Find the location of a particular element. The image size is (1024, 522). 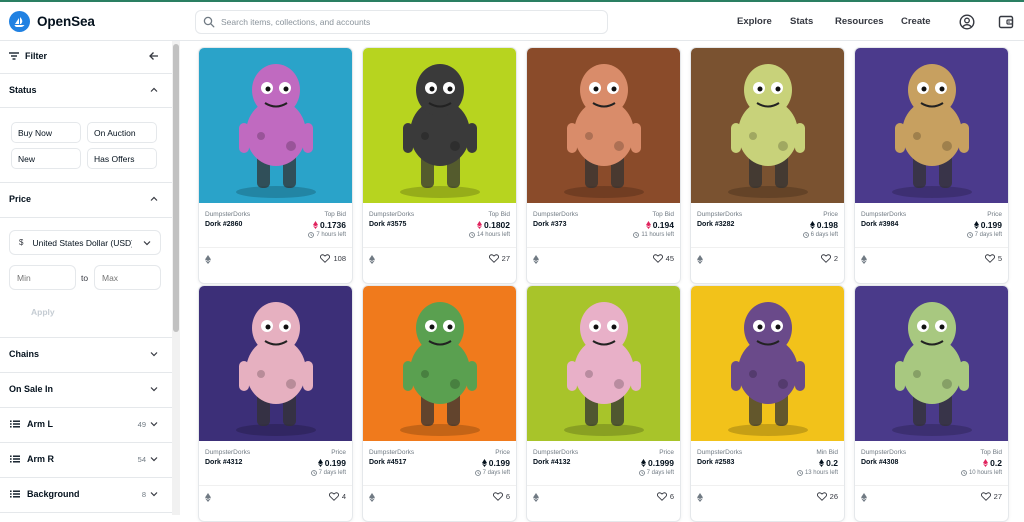

price: 0.199 is located at coordinates (987, 225).